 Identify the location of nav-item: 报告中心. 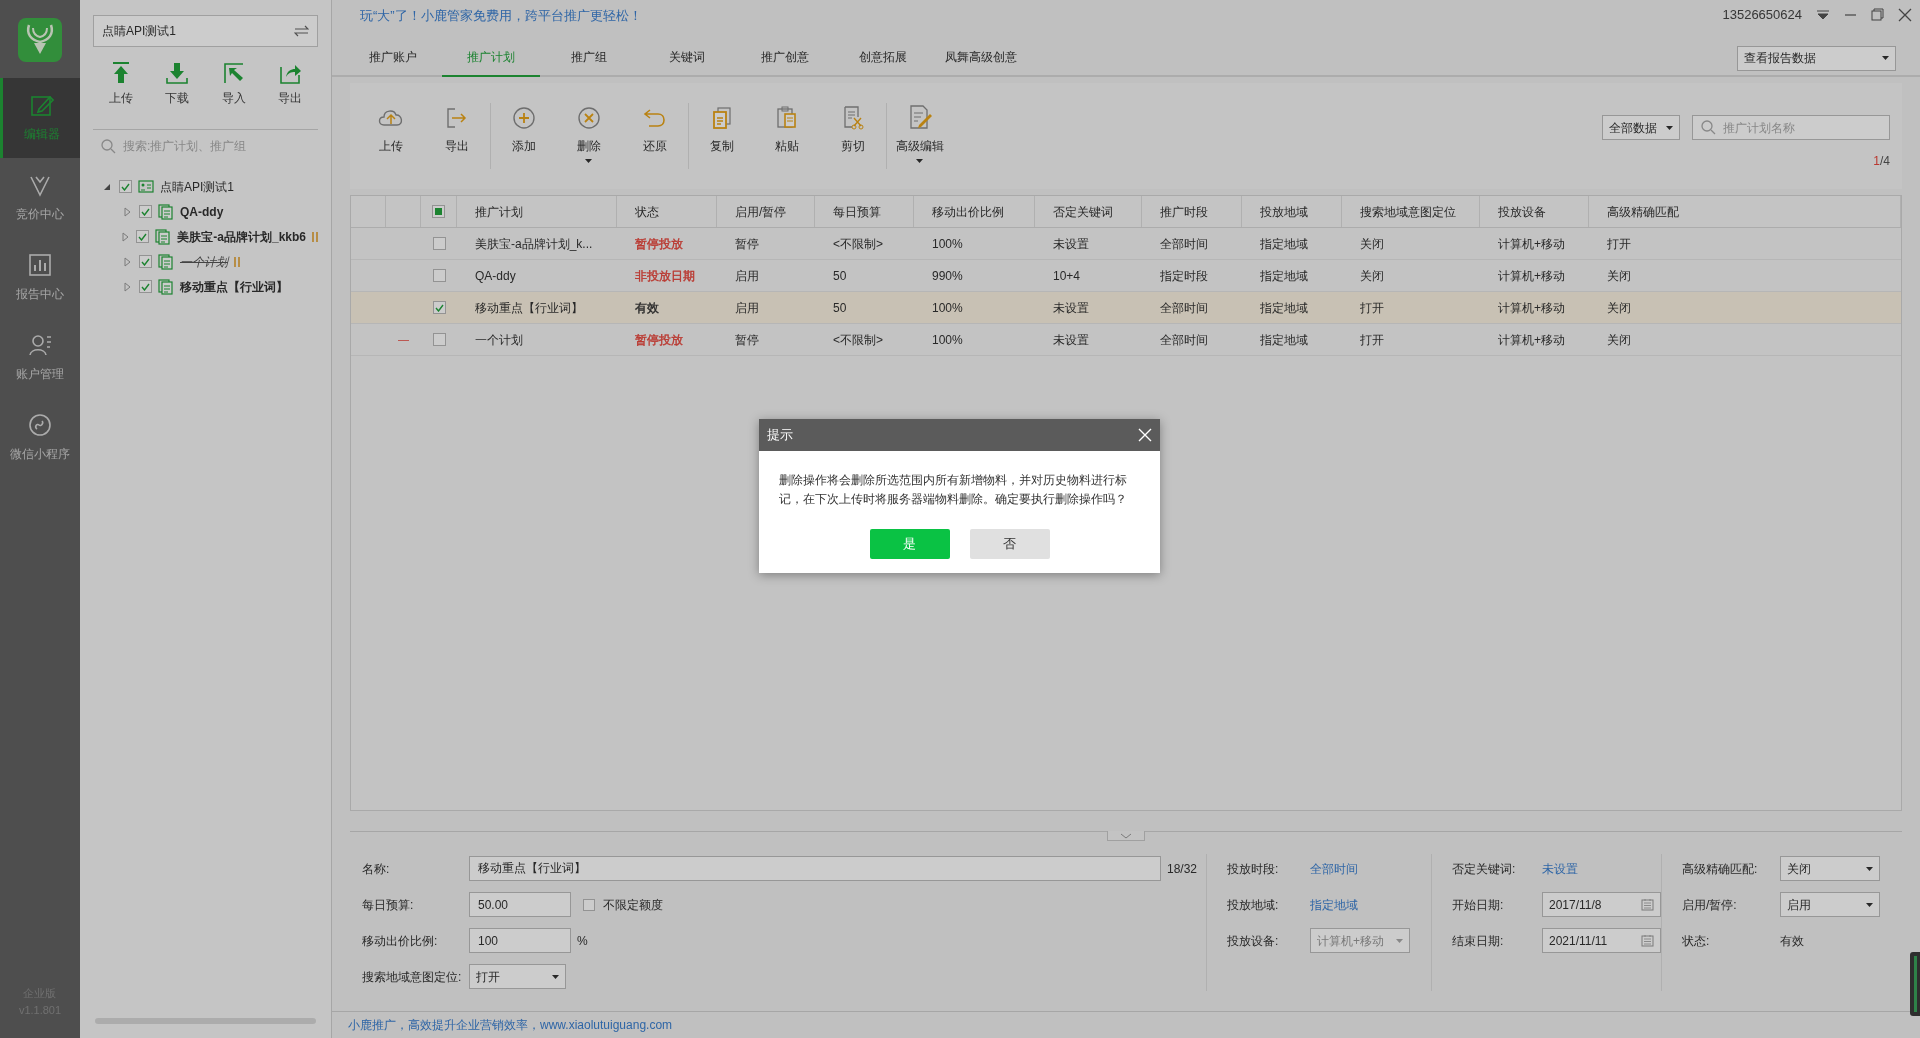
(40, 278).